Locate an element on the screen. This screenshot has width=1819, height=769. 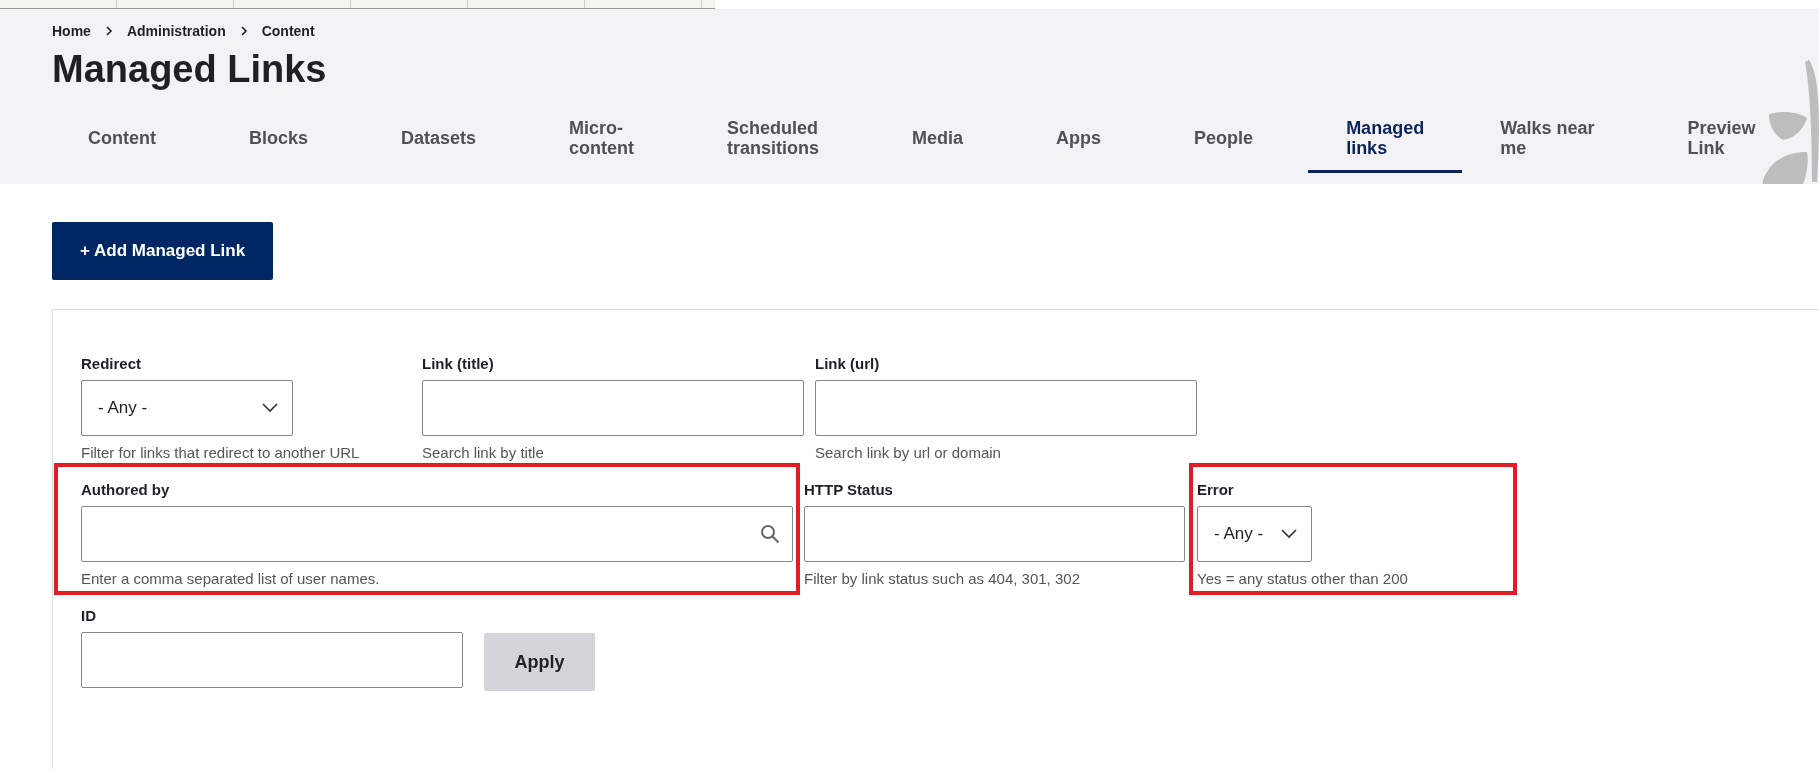
page-title: Managed Links is located at coordinates (190, 70).